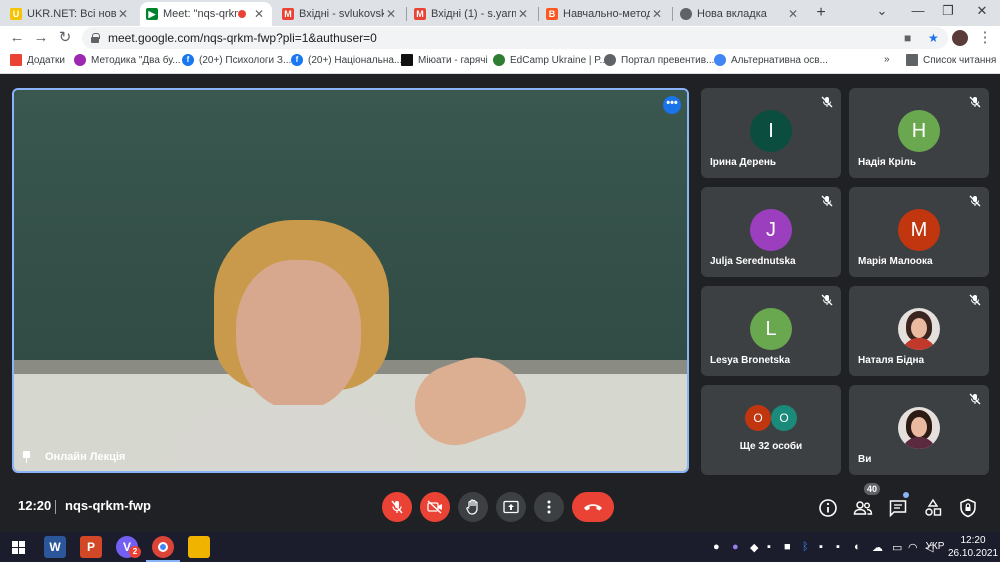  I want to click on host-controls-icon, so click(968, 508).